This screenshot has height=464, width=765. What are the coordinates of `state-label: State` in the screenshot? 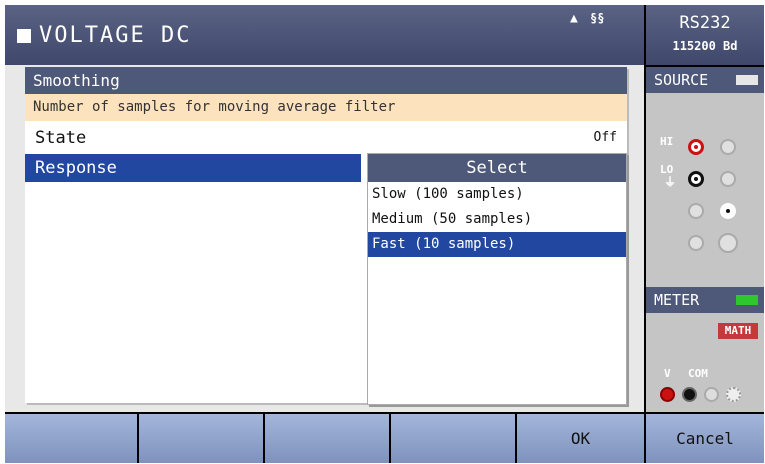 It's located at (61, 138).